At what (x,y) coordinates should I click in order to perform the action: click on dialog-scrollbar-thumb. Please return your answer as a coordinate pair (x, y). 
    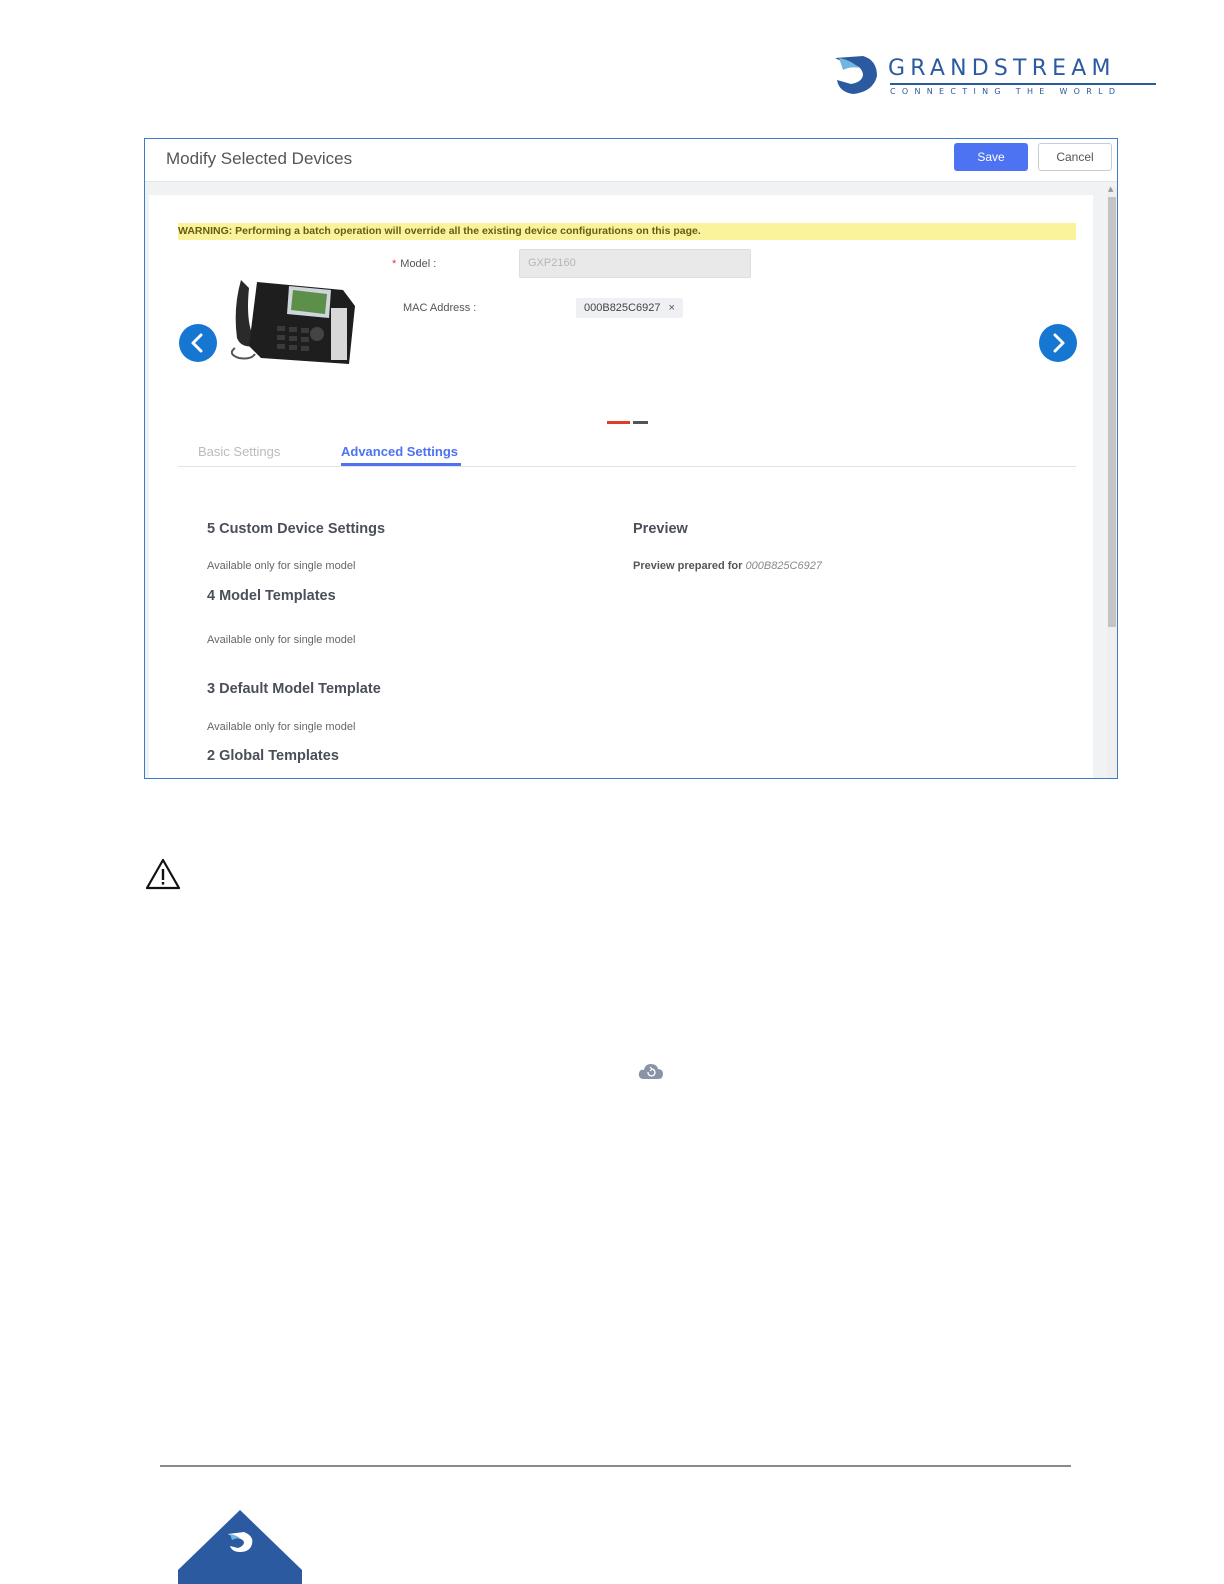
    Looking at the image, I should click on (1112, 412).